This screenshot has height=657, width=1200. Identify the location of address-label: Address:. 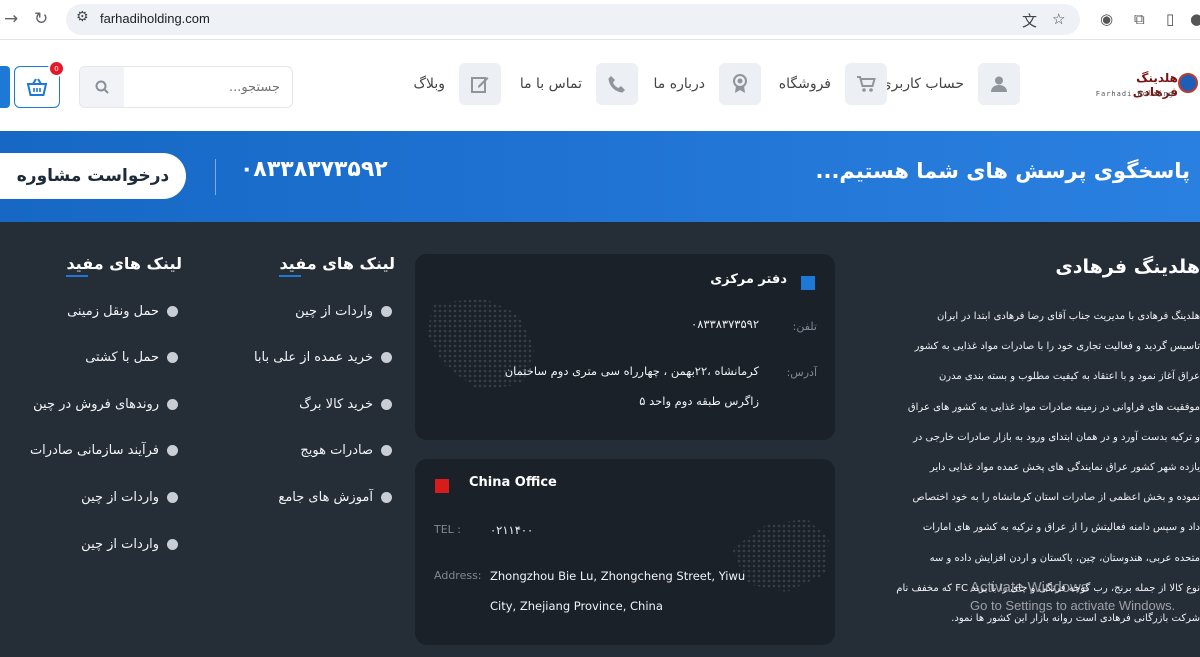
(458, 575).